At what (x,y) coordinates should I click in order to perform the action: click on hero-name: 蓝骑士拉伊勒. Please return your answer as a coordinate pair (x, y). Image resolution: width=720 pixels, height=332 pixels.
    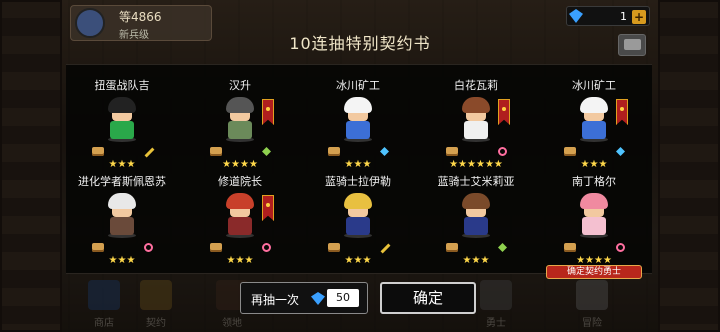
    Looking at the image, I should click on (358, 181).